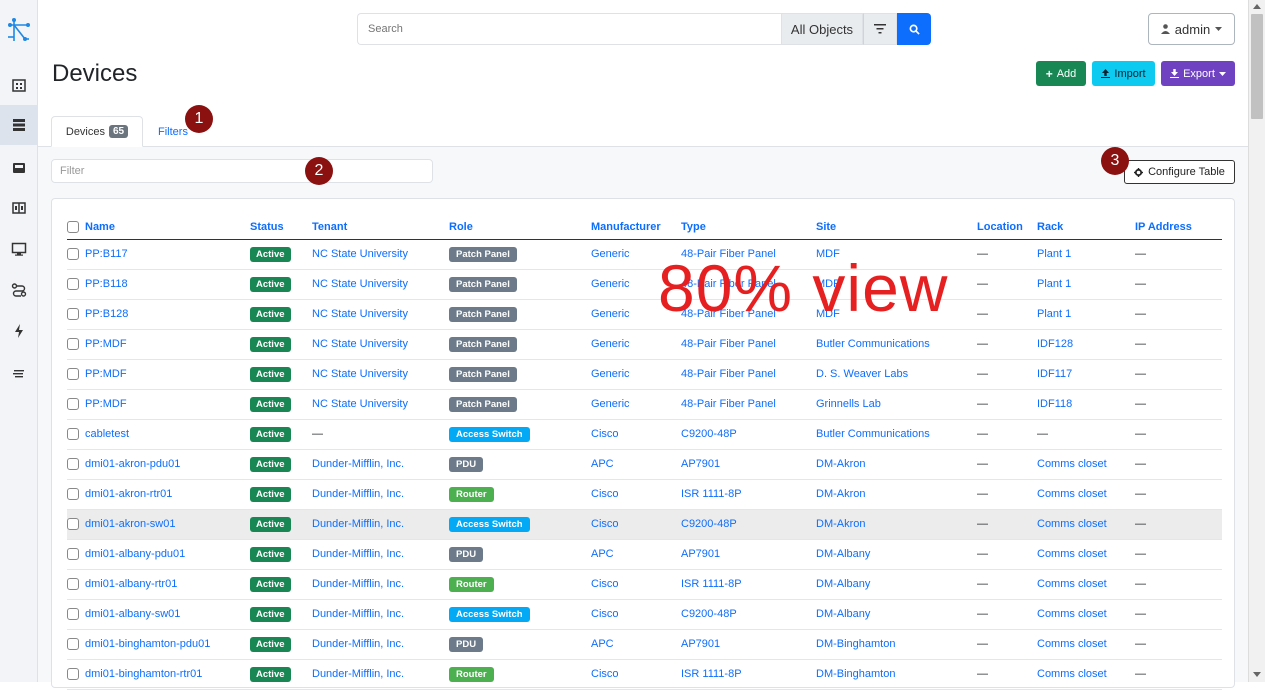 The height and width of the screenshot is (690, 1265). Describe the element at coordinates (489, 434) in the screenshot. I see `role-badge: Access Switch` at that location.